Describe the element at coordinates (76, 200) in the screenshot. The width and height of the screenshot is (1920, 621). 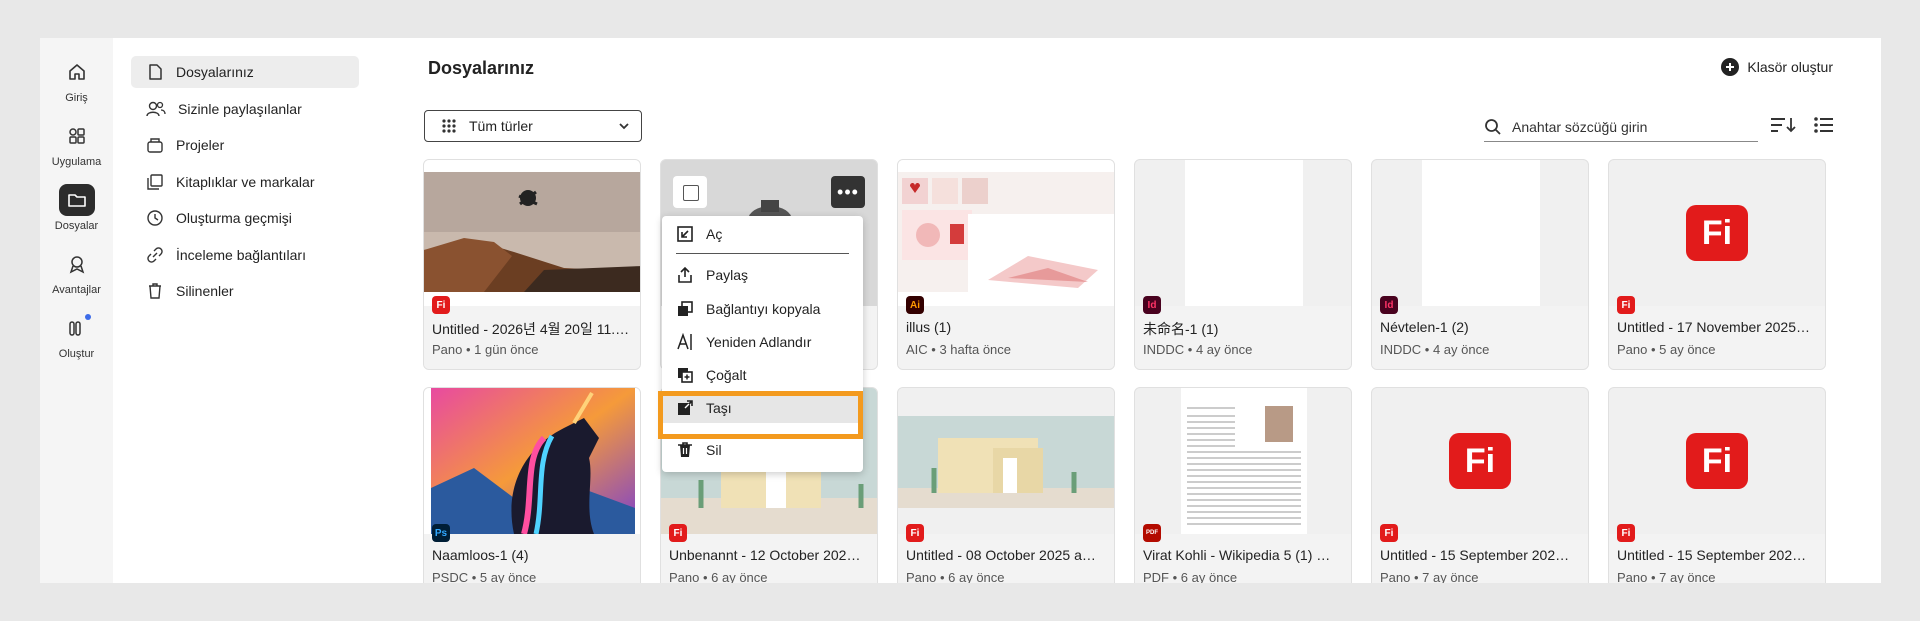
I see `folder-icon` at that location.